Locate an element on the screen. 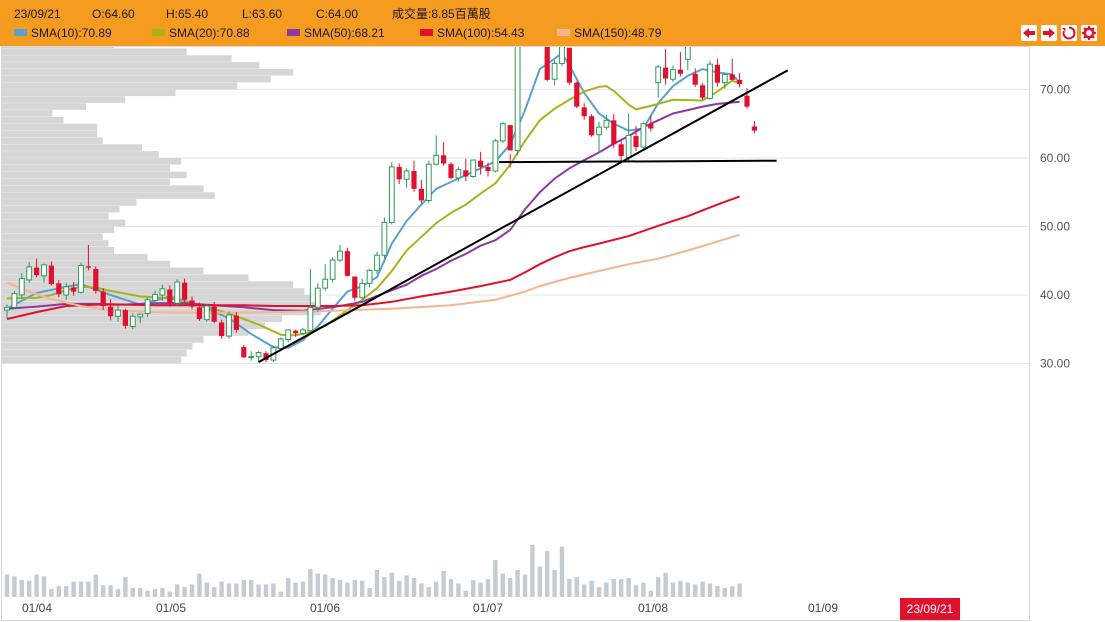 Image resolution: width=1105 pixels, height=622 pixels. arrow-right-icon is located at coordinates (1049, 33).